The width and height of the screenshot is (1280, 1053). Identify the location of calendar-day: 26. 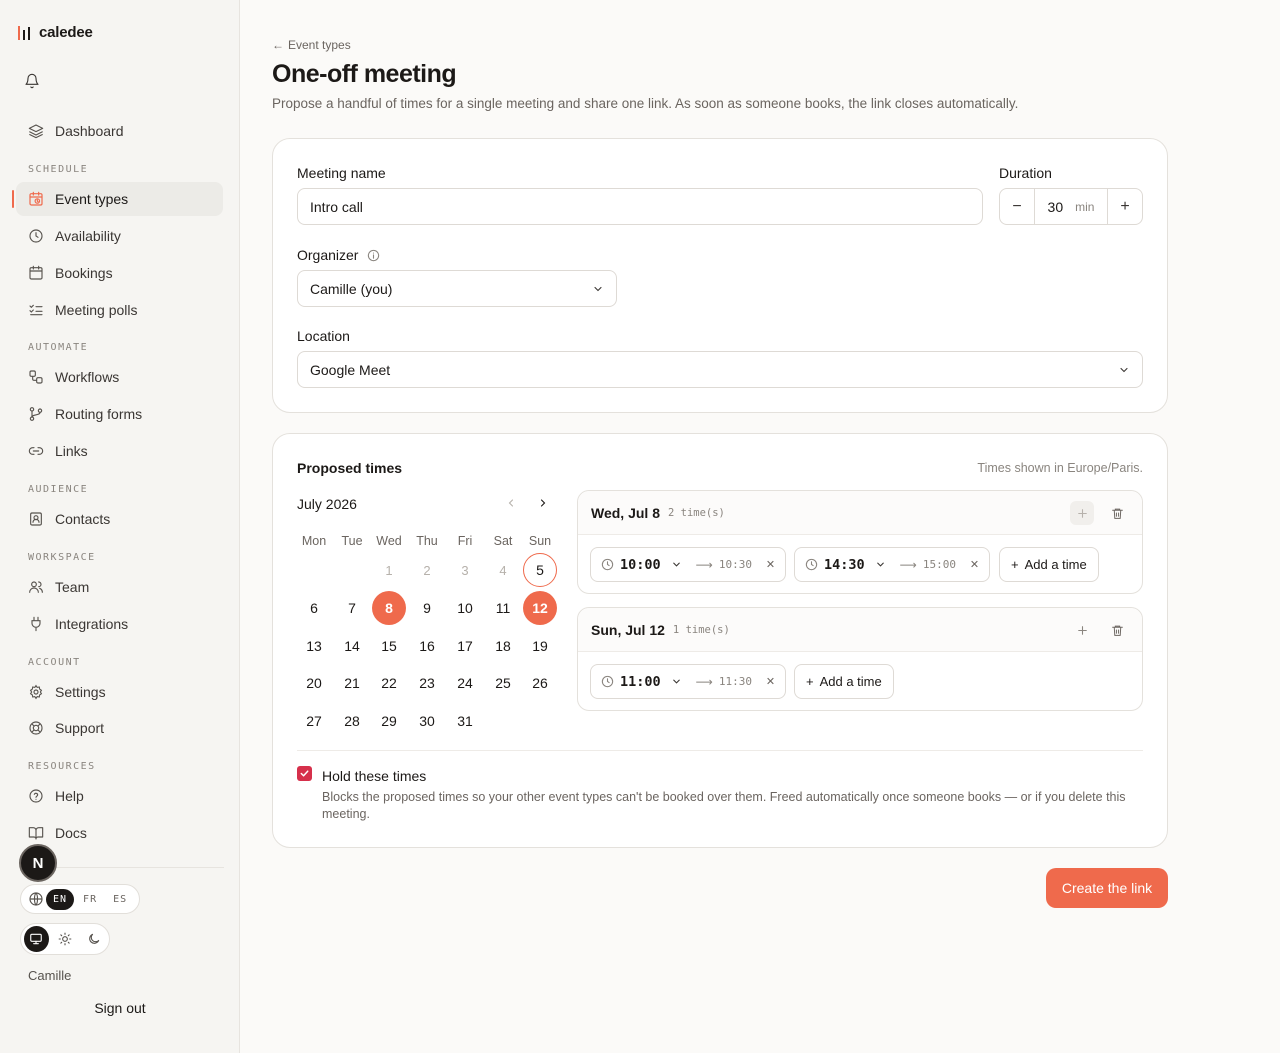
(540, 683).